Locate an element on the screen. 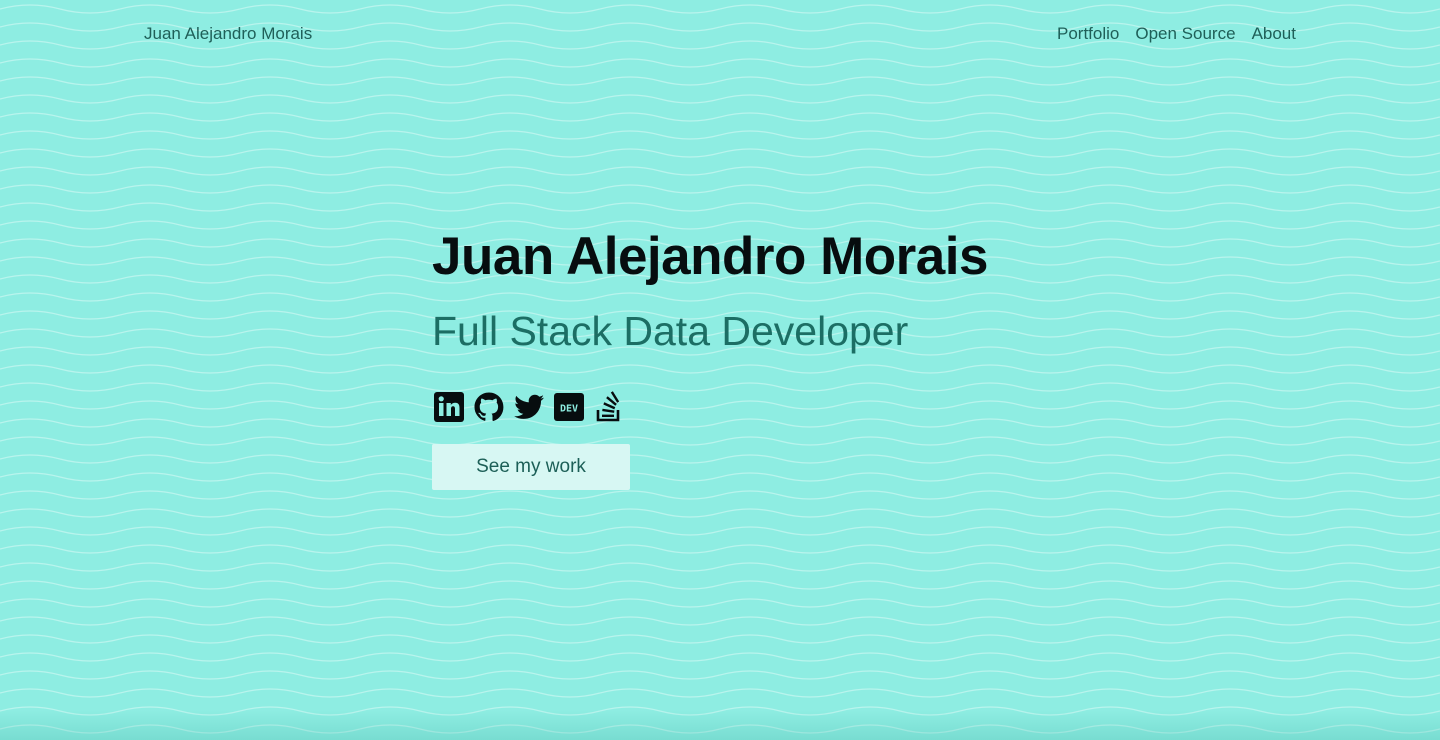 This screenshot has width=1440, height=740. nav-link-open-source: Open Source is located at coordinates (1185, 34).